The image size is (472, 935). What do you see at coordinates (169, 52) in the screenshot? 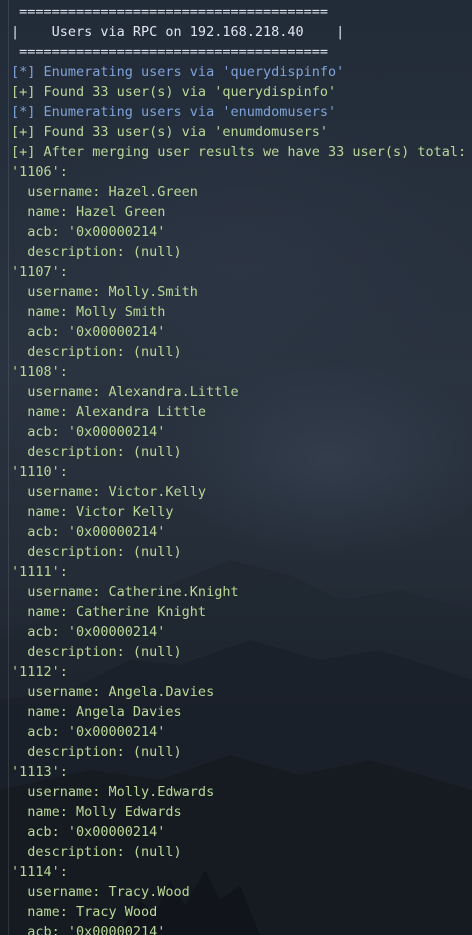
I see `banner-rule-bottom: ======================================` at bounding box center [169, 52].